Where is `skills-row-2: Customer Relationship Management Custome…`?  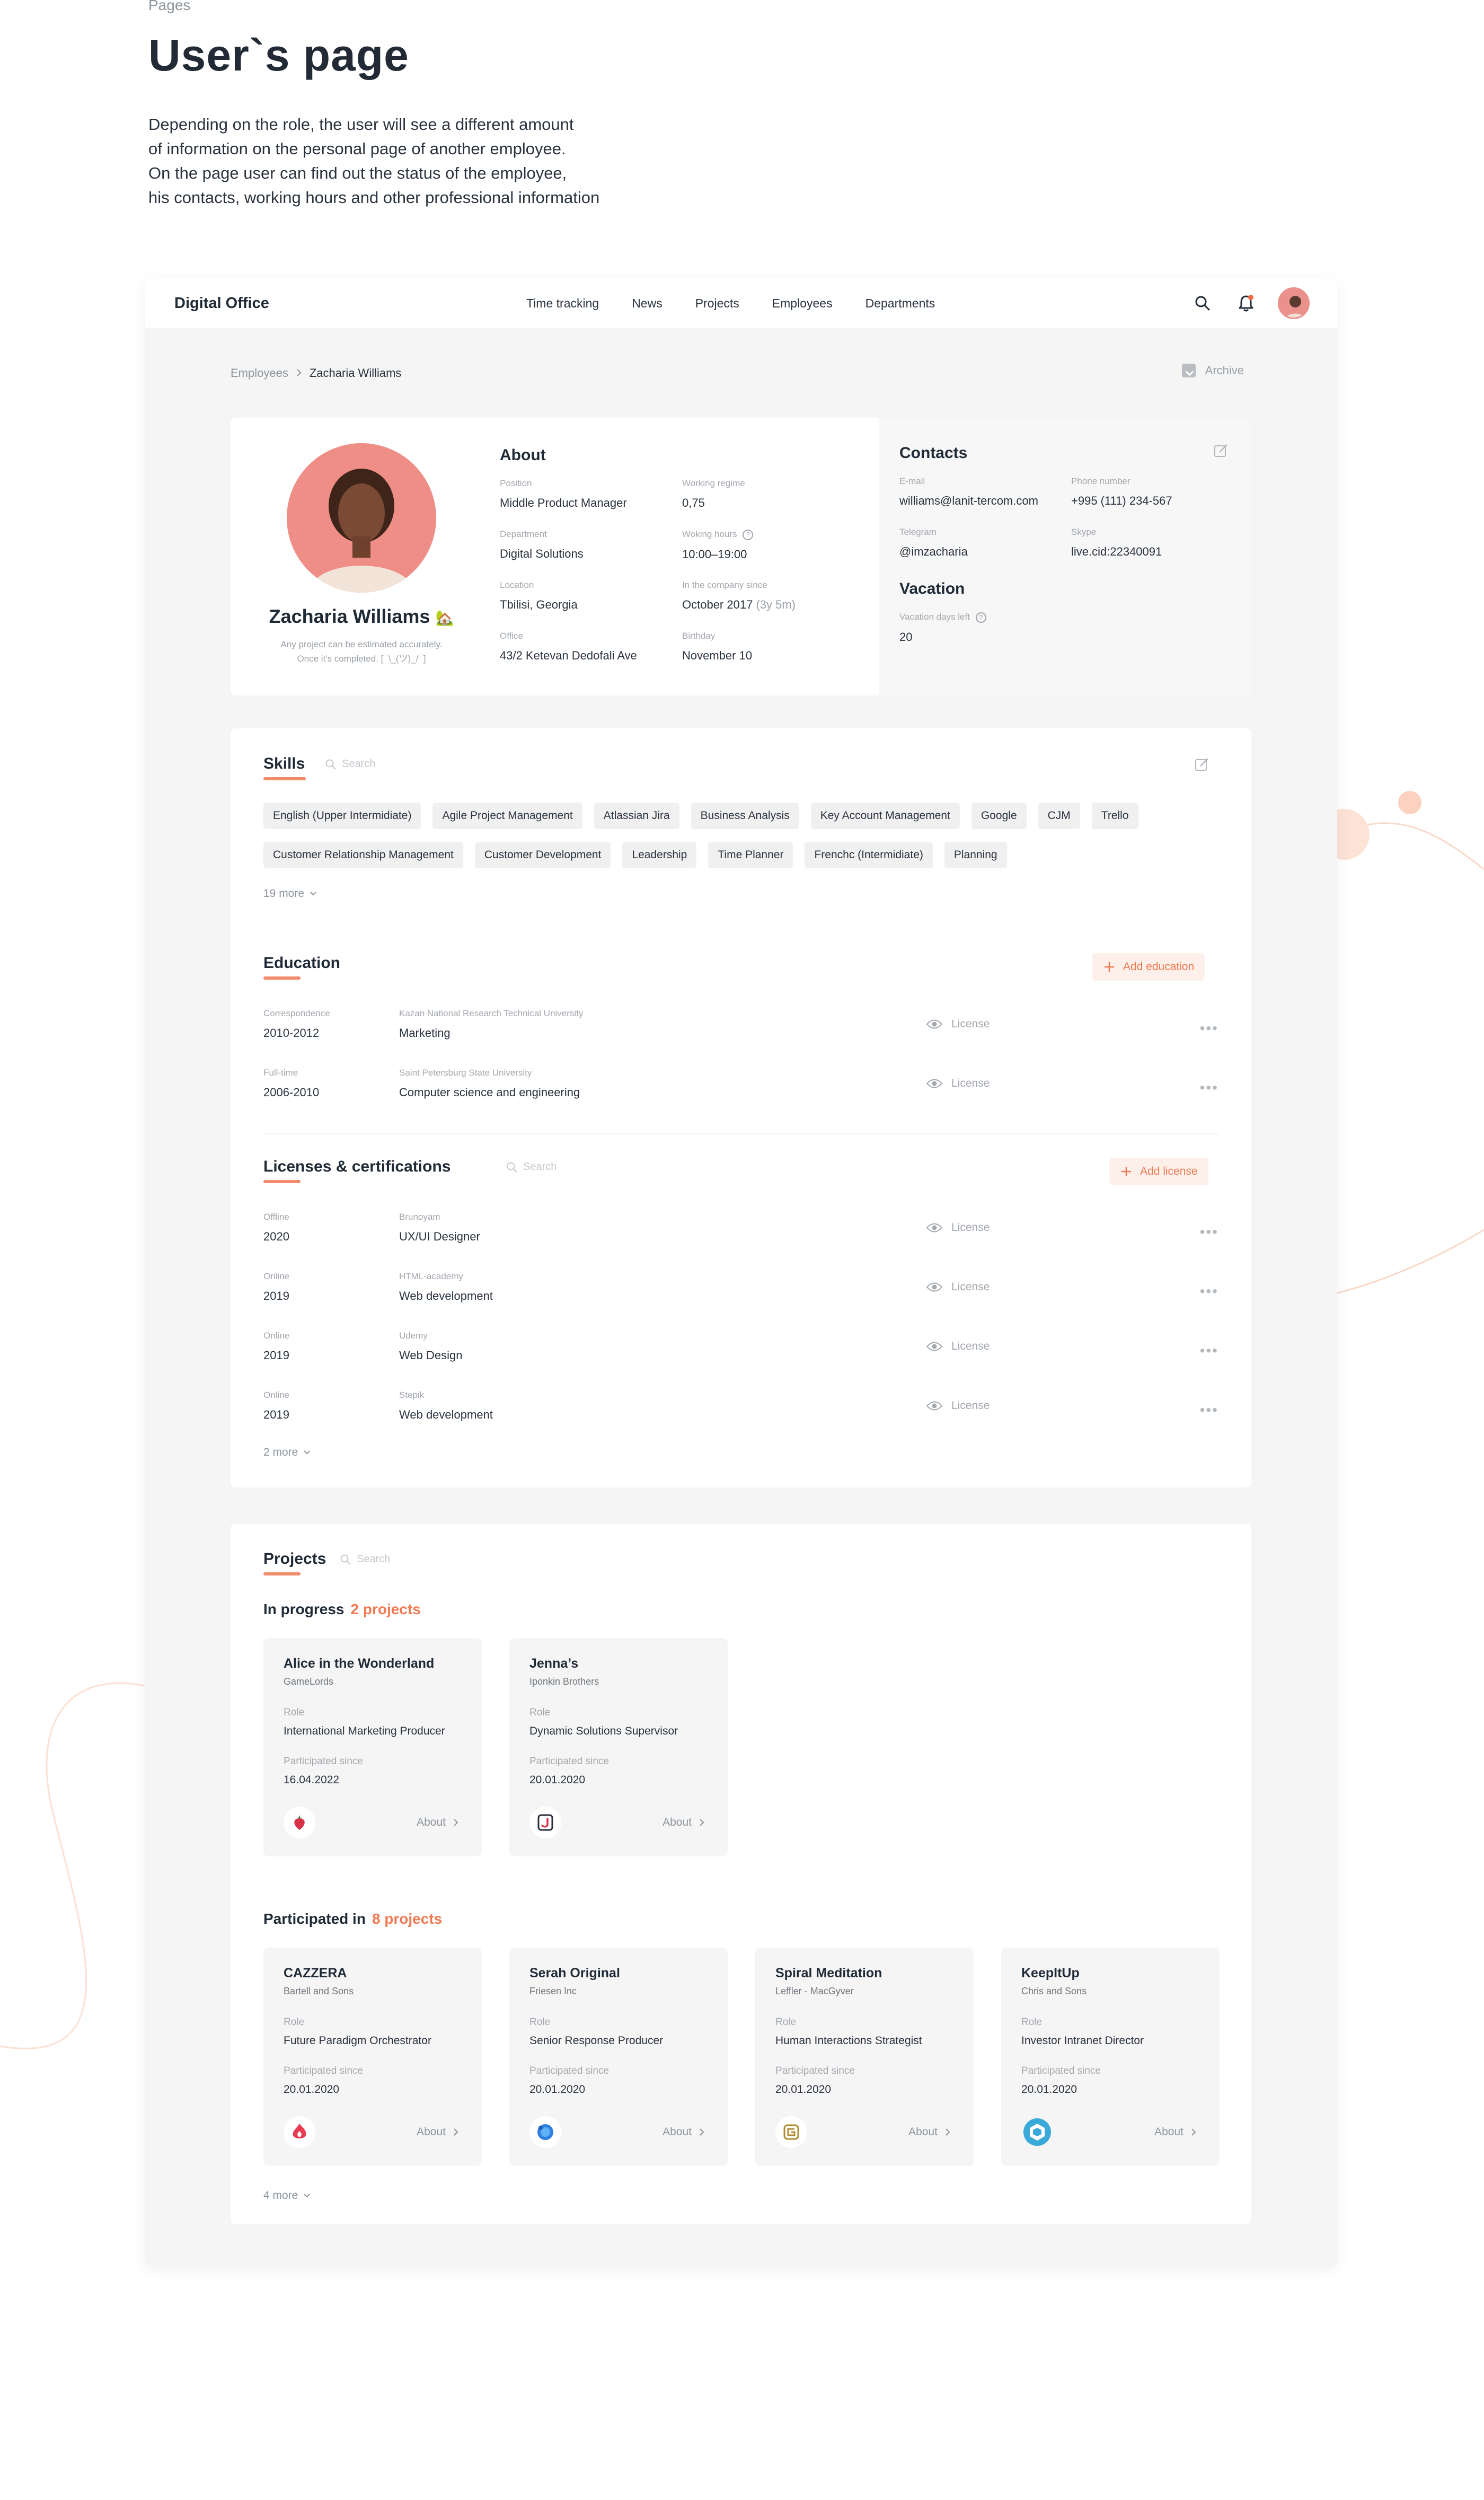 skills-row-2: Customer Relationship Management Custome… is located at coordinates (740, 855).